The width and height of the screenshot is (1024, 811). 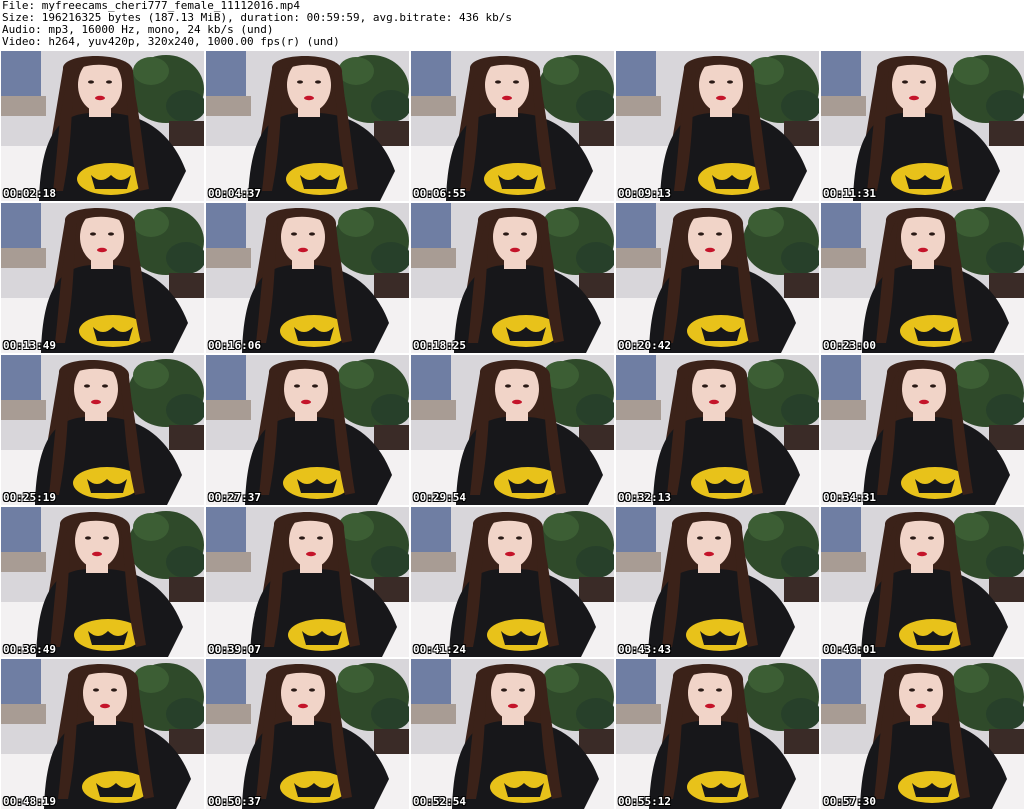 I want to click on video-thumbnail: 00:34:31, so click(x=922, y=430).